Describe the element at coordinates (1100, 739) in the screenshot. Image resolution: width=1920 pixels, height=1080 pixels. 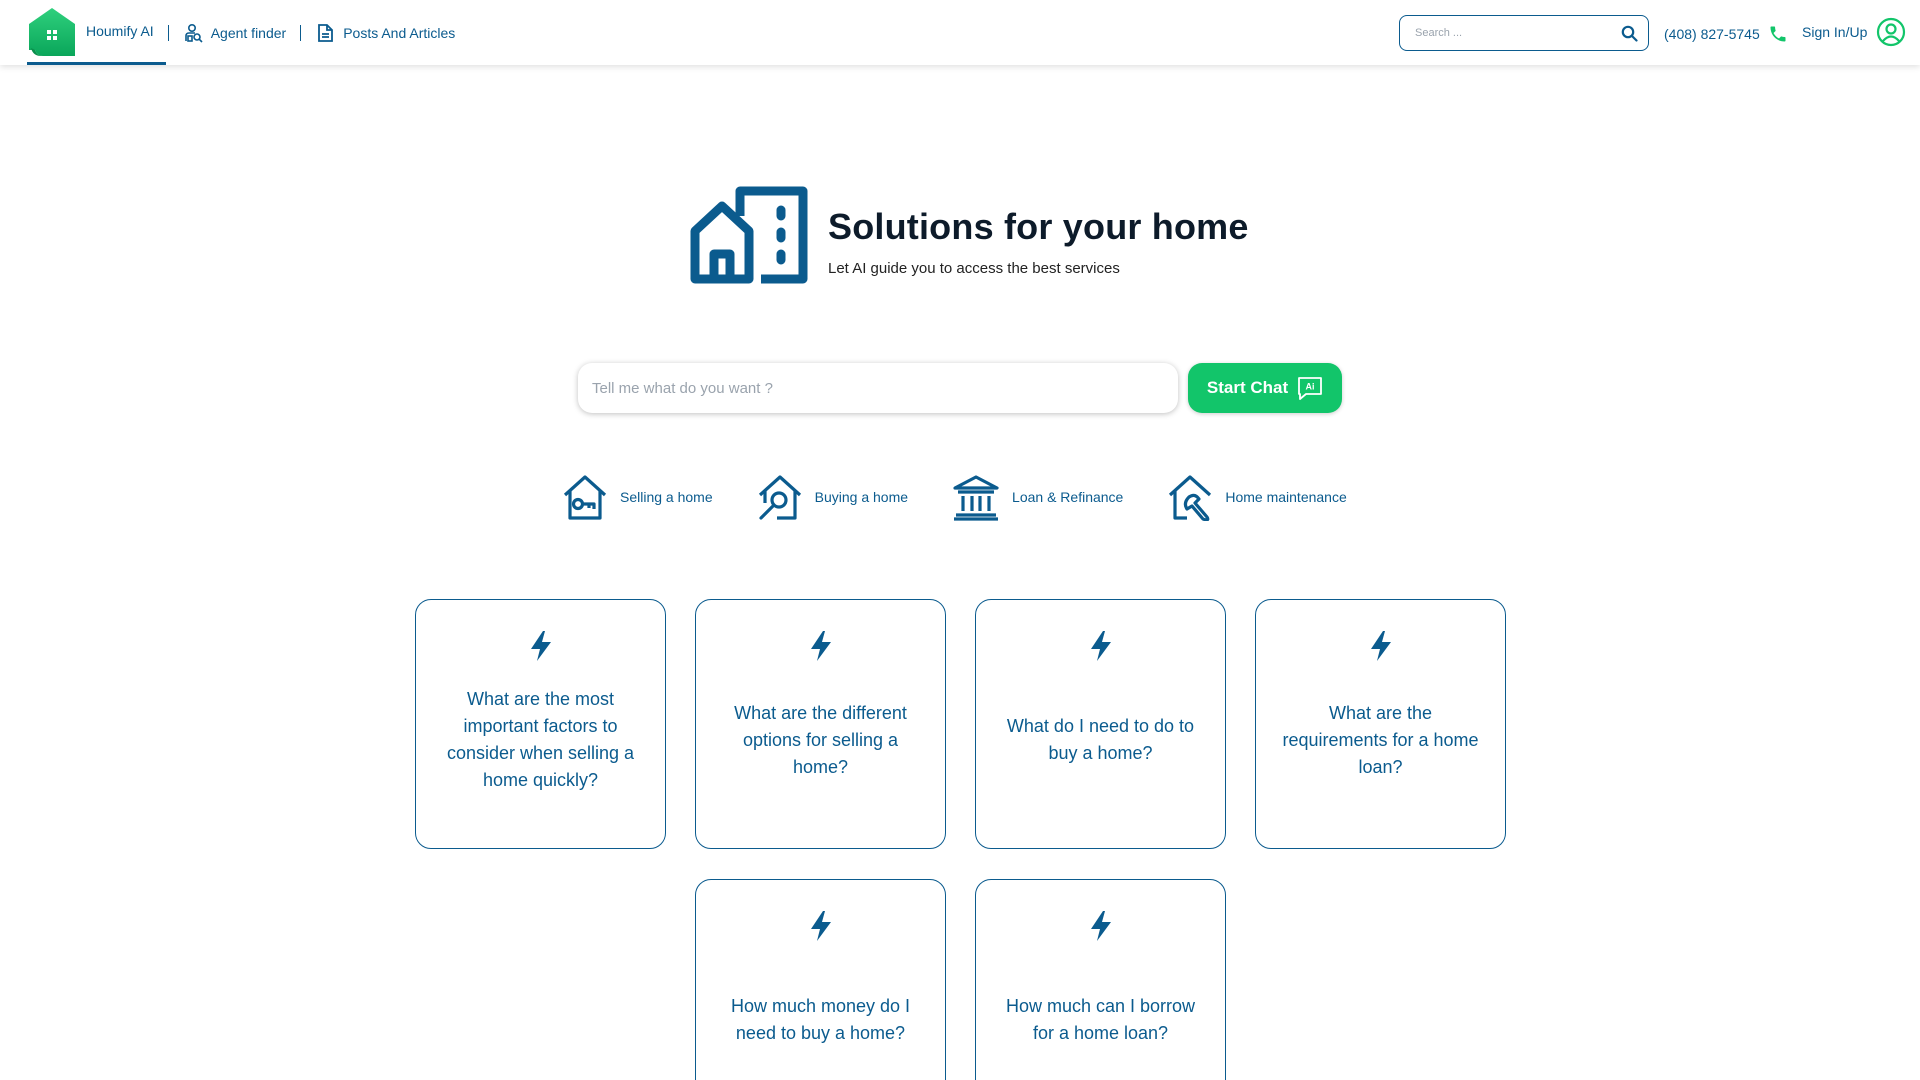
I see `question-text: What do I need to do to buy a home?` at that location.